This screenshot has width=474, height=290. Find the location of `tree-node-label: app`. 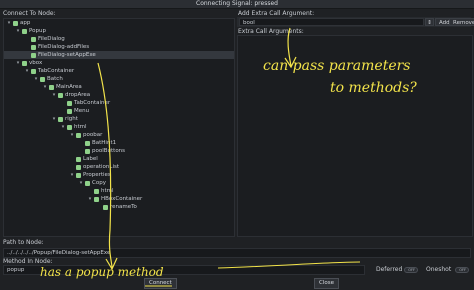

tree-node-label: app is located at coordinates (25, 23).